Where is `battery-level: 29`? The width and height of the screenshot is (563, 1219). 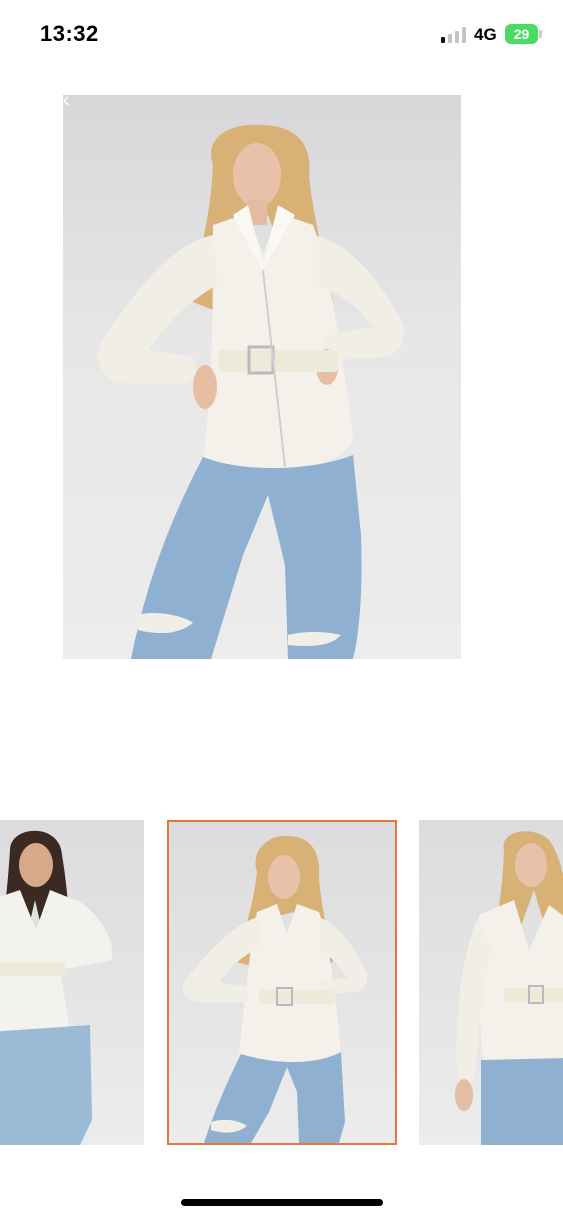
battery-level: 29 is located at coordinates (521, 34).